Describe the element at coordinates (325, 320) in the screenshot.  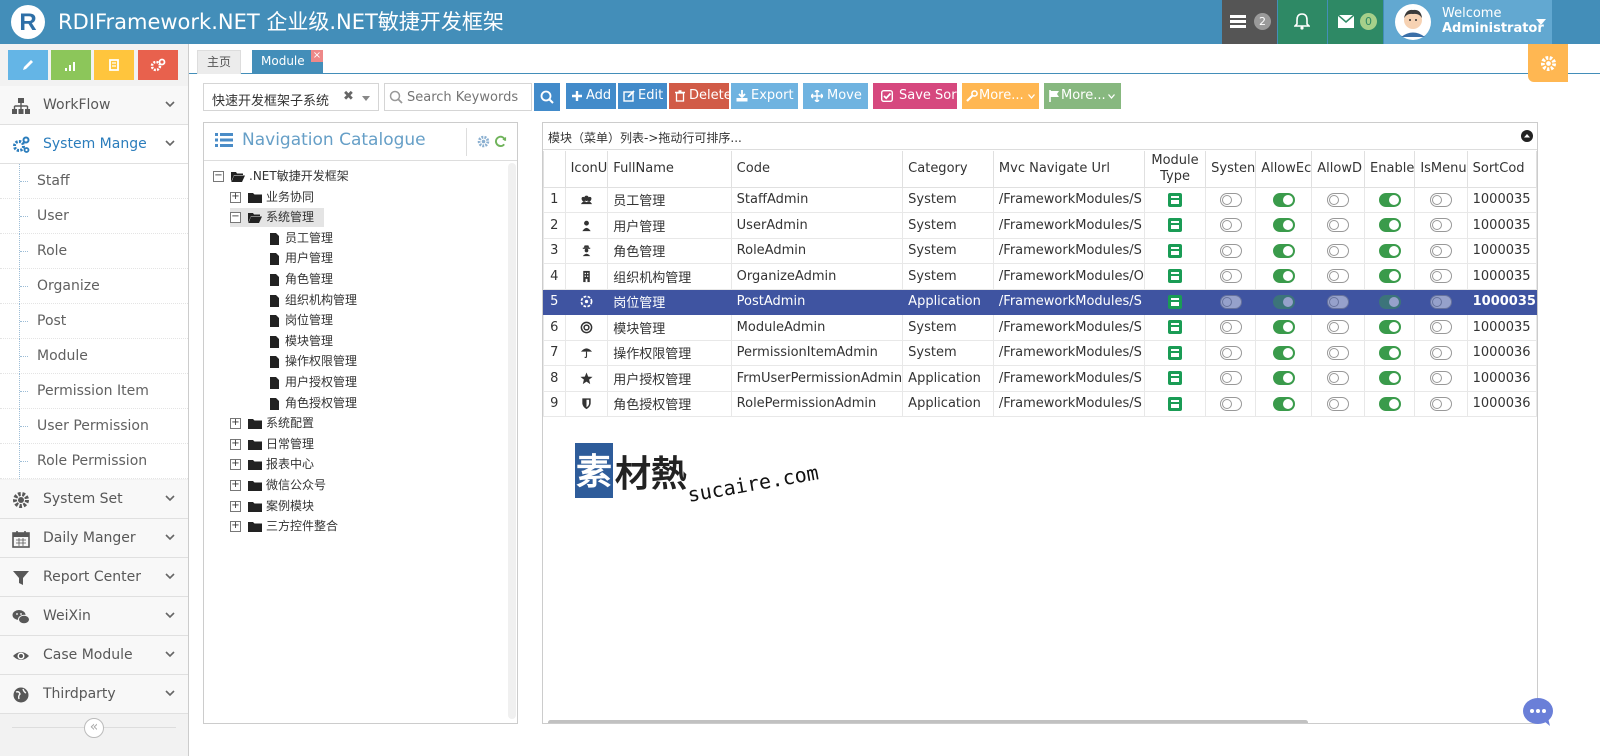
I see `tree-node-leaf: 岗位管理` at that location.